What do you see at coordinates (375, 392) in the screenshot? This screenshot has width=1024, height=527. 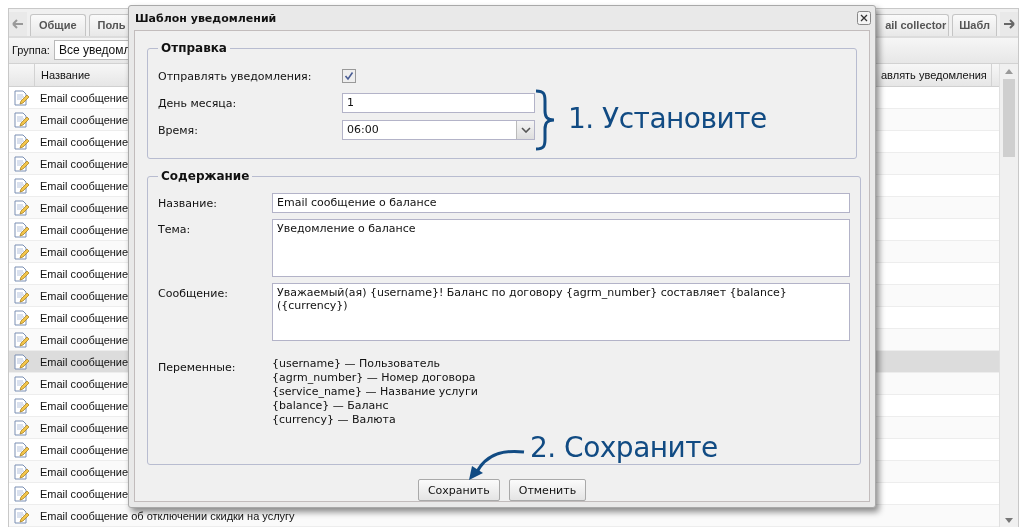 I see `variable-text: {service_name} — Название услуги` at bounding box center [375, 392].